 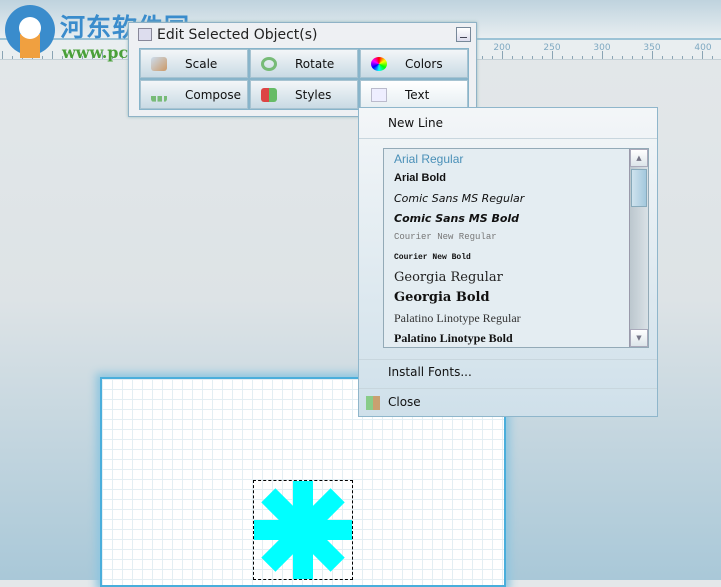 I want to click on font-item: Comic Sans MS Bold, so click(x=456, y=218).